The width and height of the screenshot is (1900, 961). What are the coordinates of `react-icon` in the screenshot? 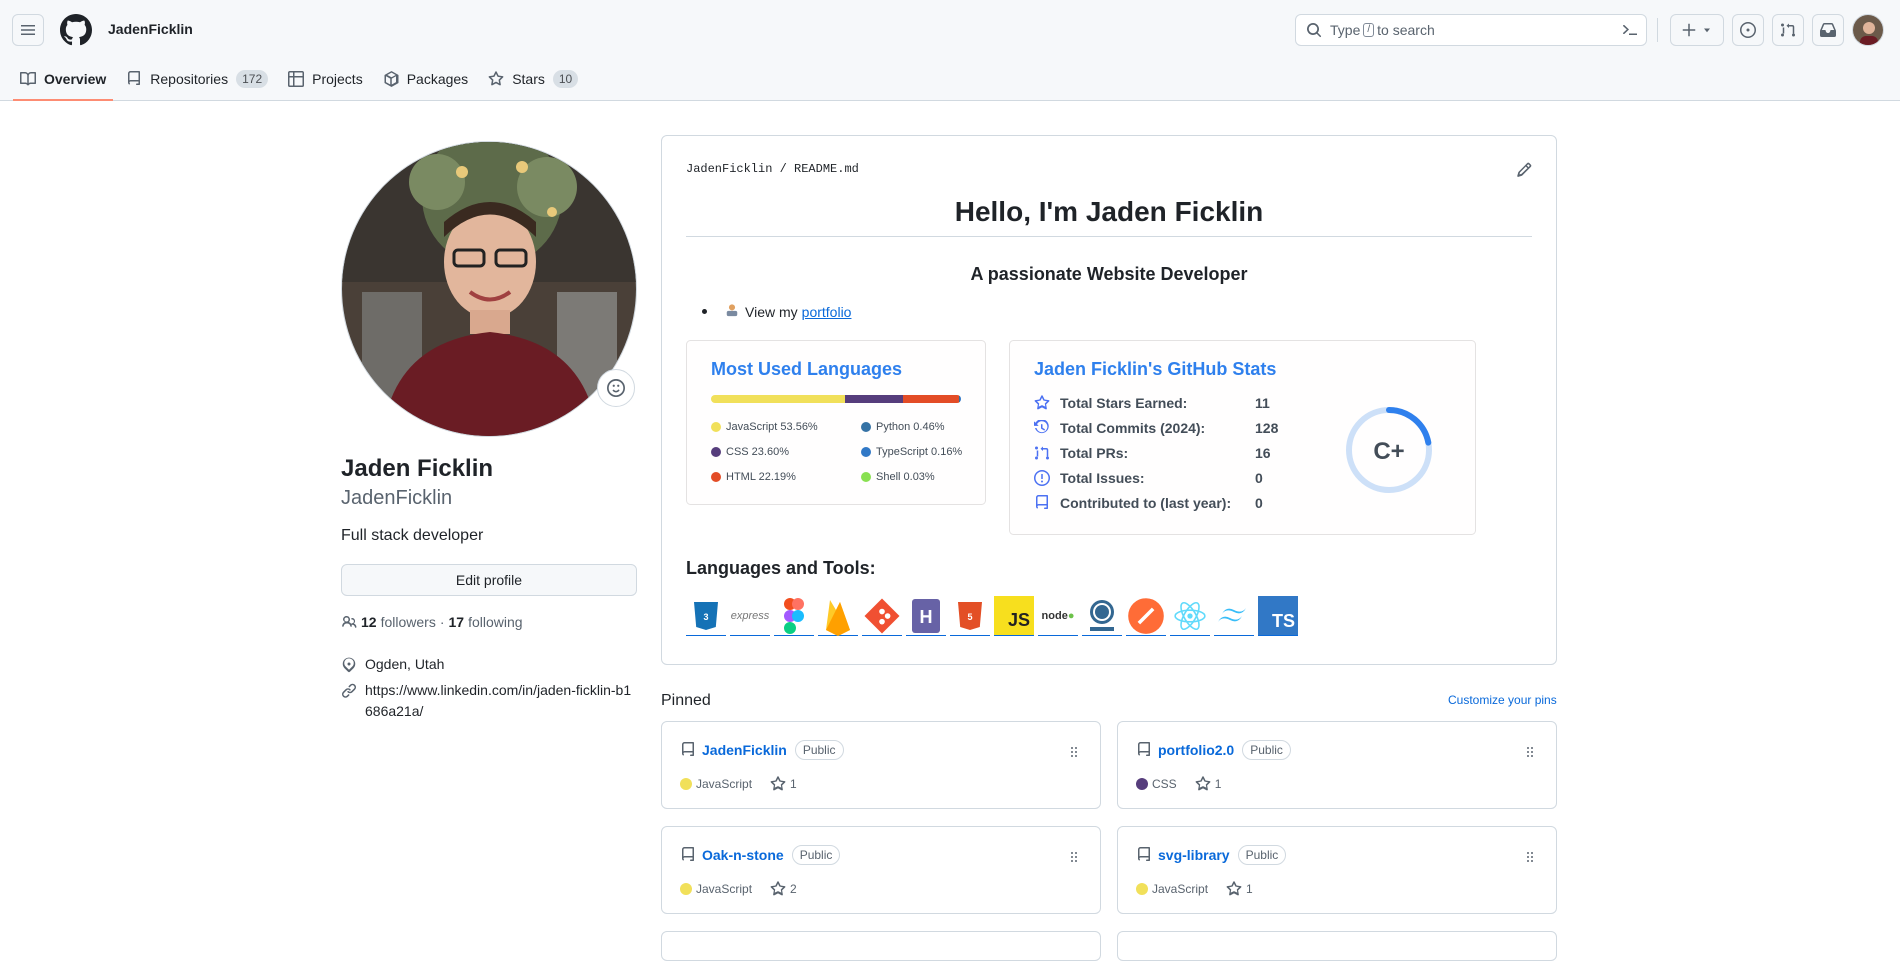 It's located at (1190, 616).